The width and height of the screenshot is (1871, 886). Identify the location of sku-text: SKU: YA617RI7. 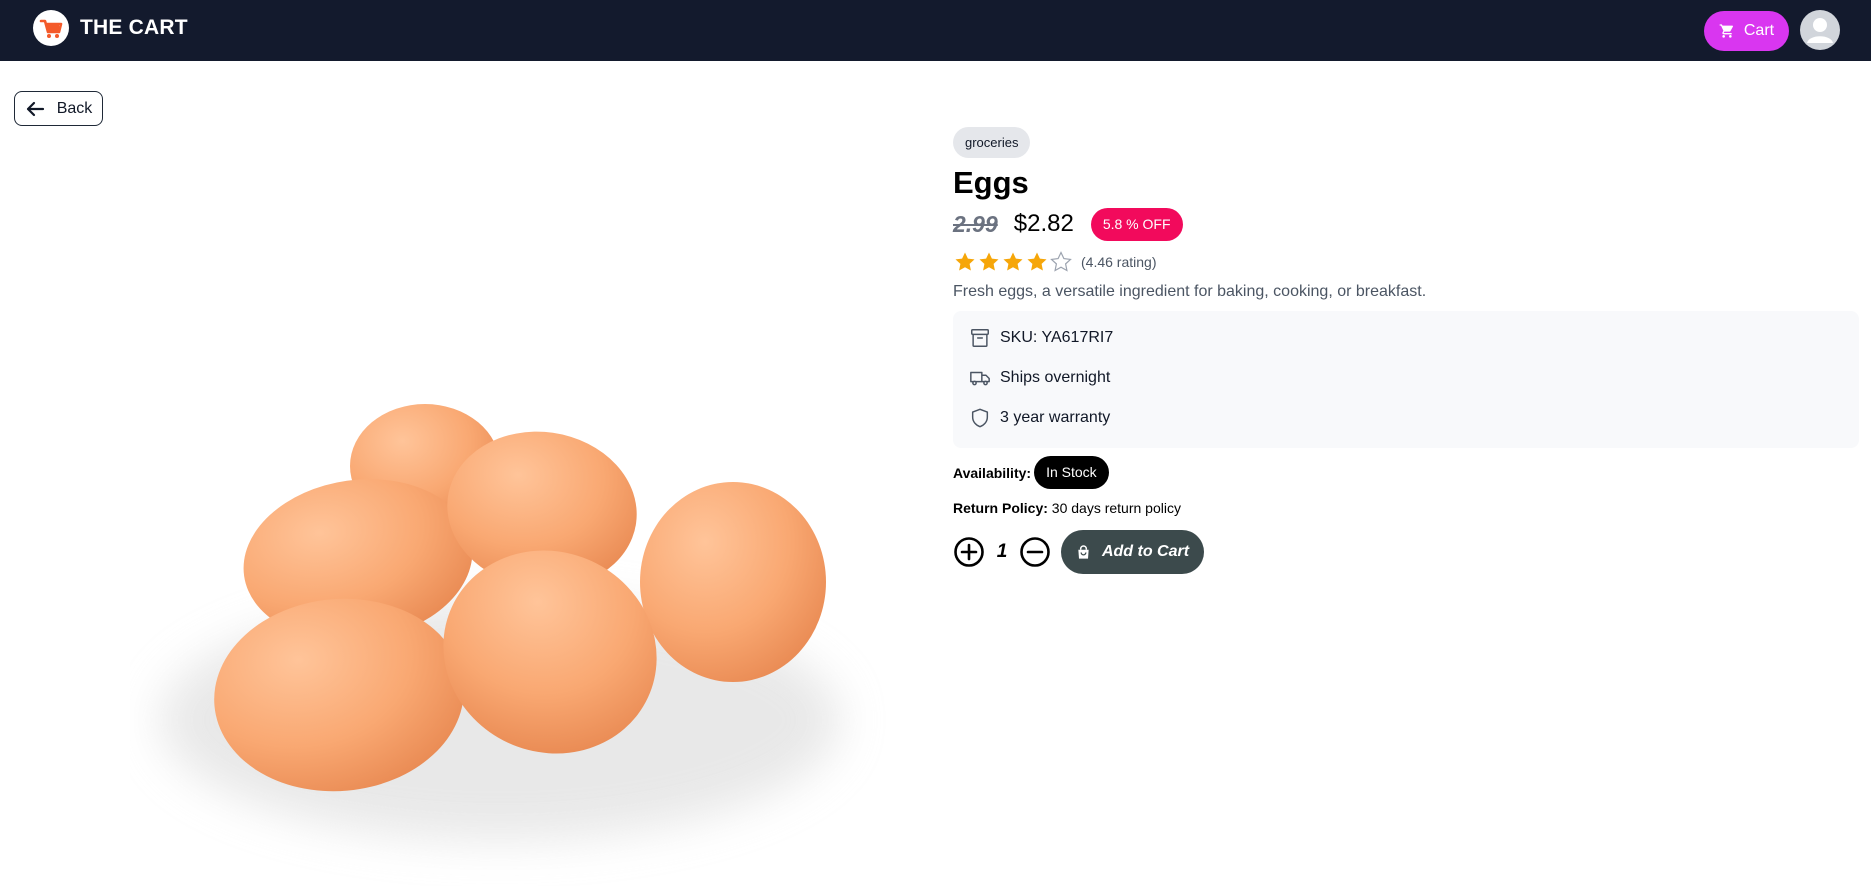
(1057, 337).